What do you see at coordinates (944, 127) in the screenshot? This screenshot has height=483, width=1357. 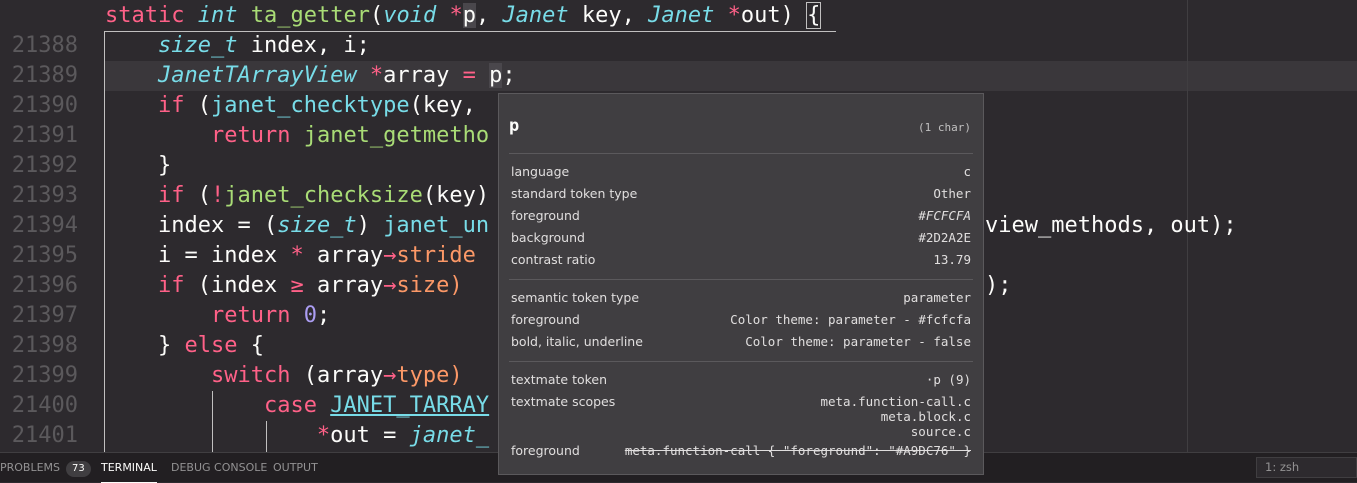 I see `hover-char-count: (1 char)` at bounding box center [944, 127].